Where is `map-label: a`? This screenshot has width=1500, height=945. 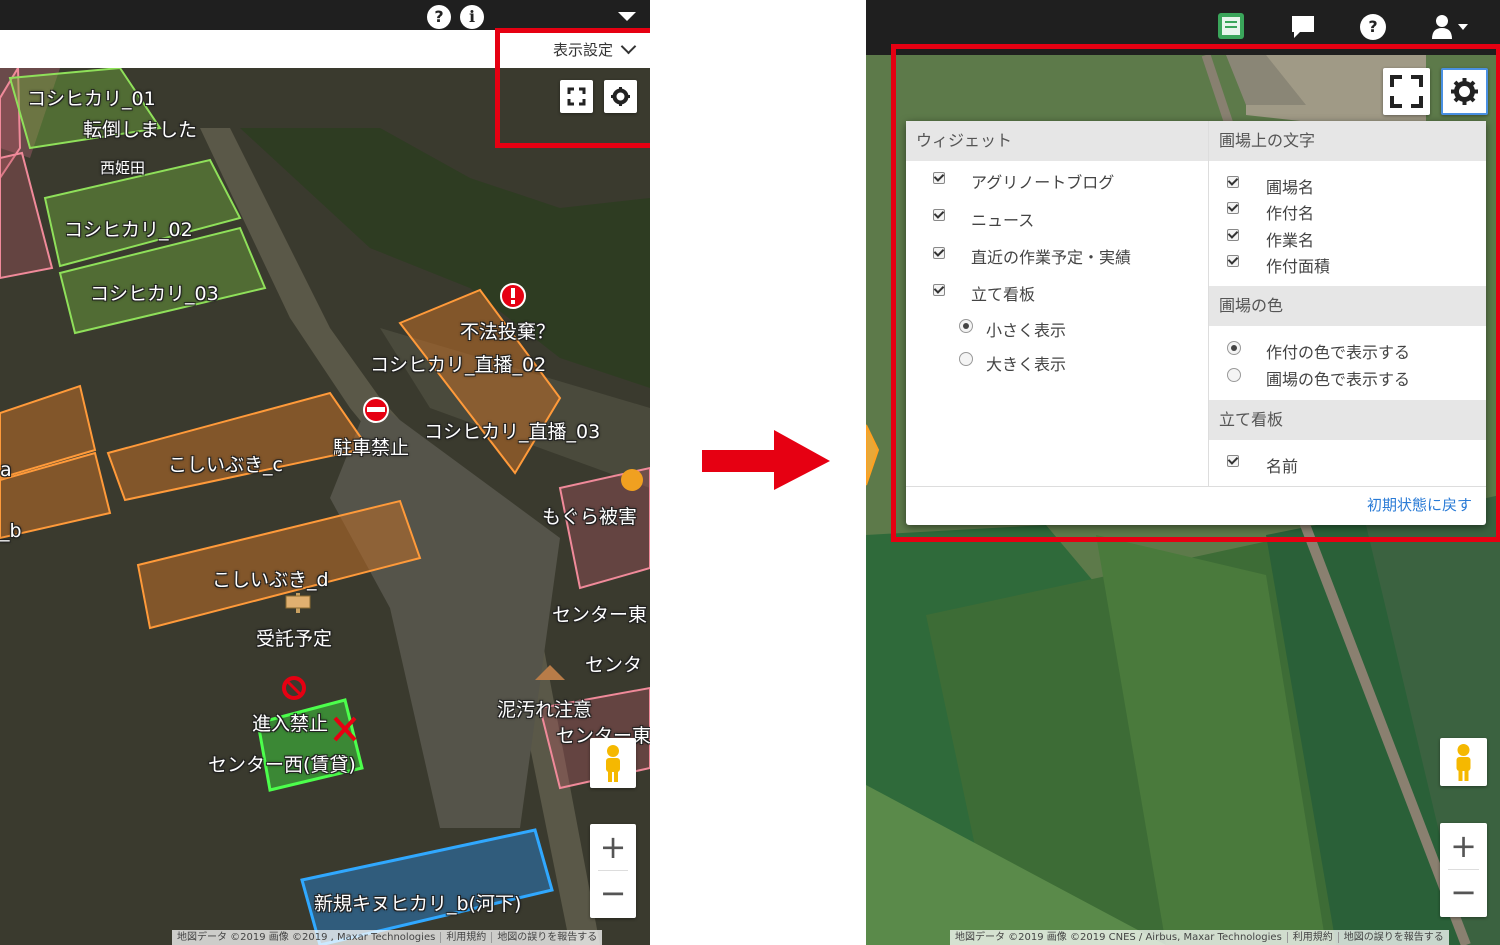
map-label: a is located at coordinates (6, 470).